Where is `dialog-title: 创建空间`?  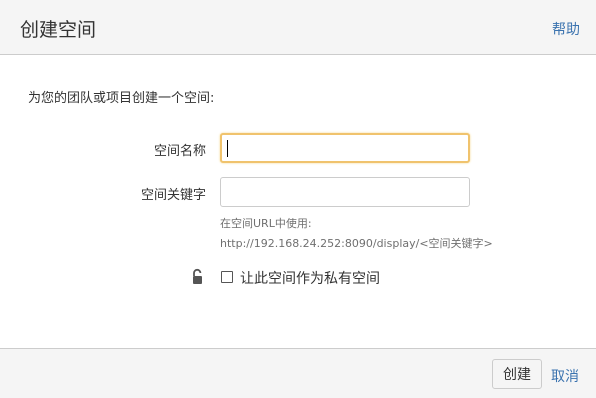 dialog-title: 创建空间 is located at coordinates (58, 30).